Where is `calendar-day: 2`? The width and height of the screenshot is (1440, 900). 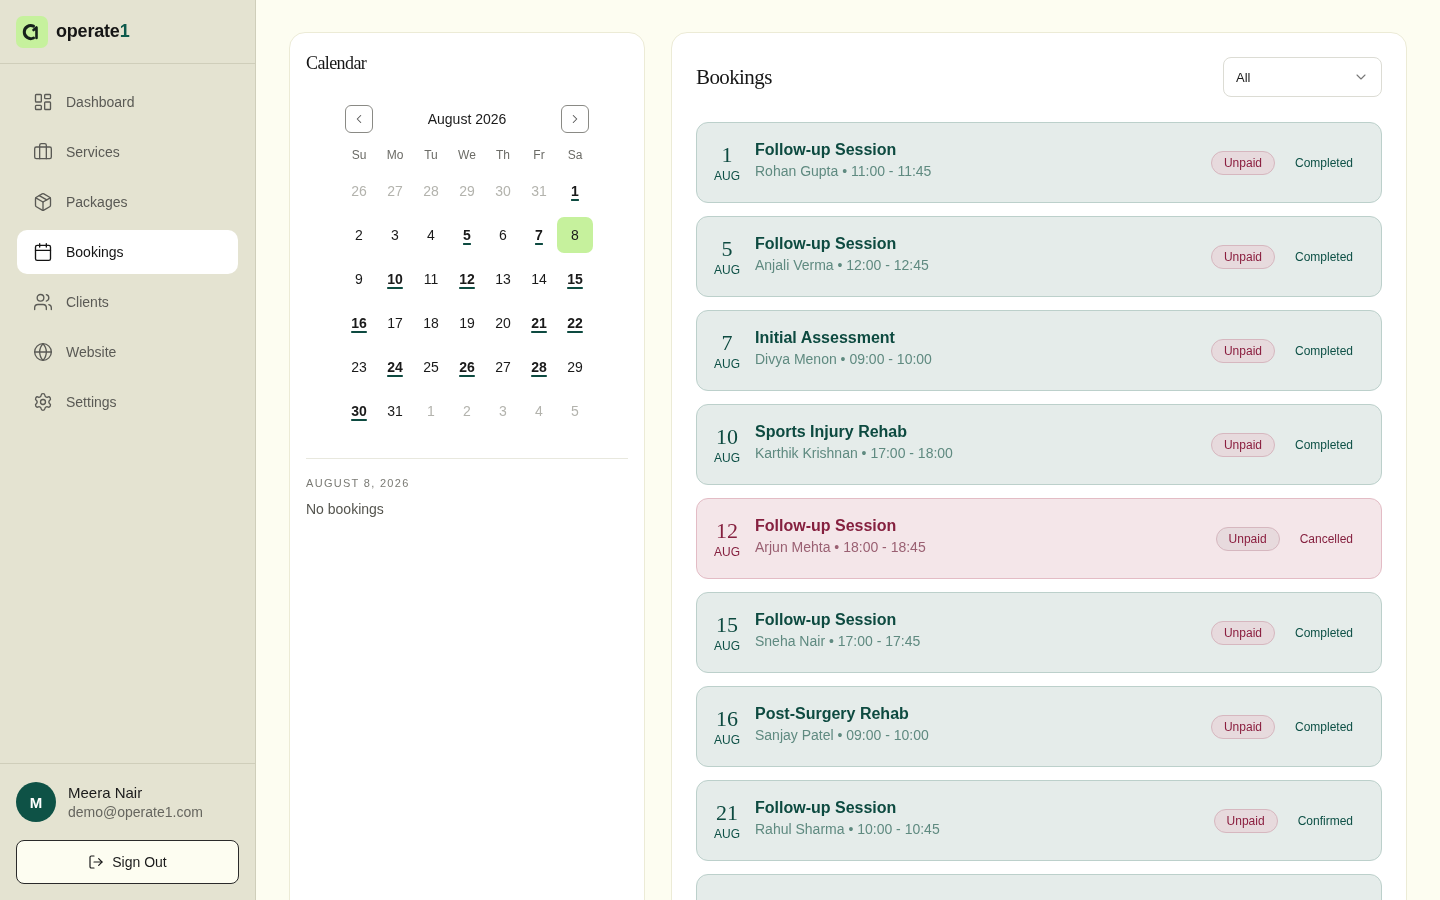
calendar-day: 2 is located at coordinates (359, 235).